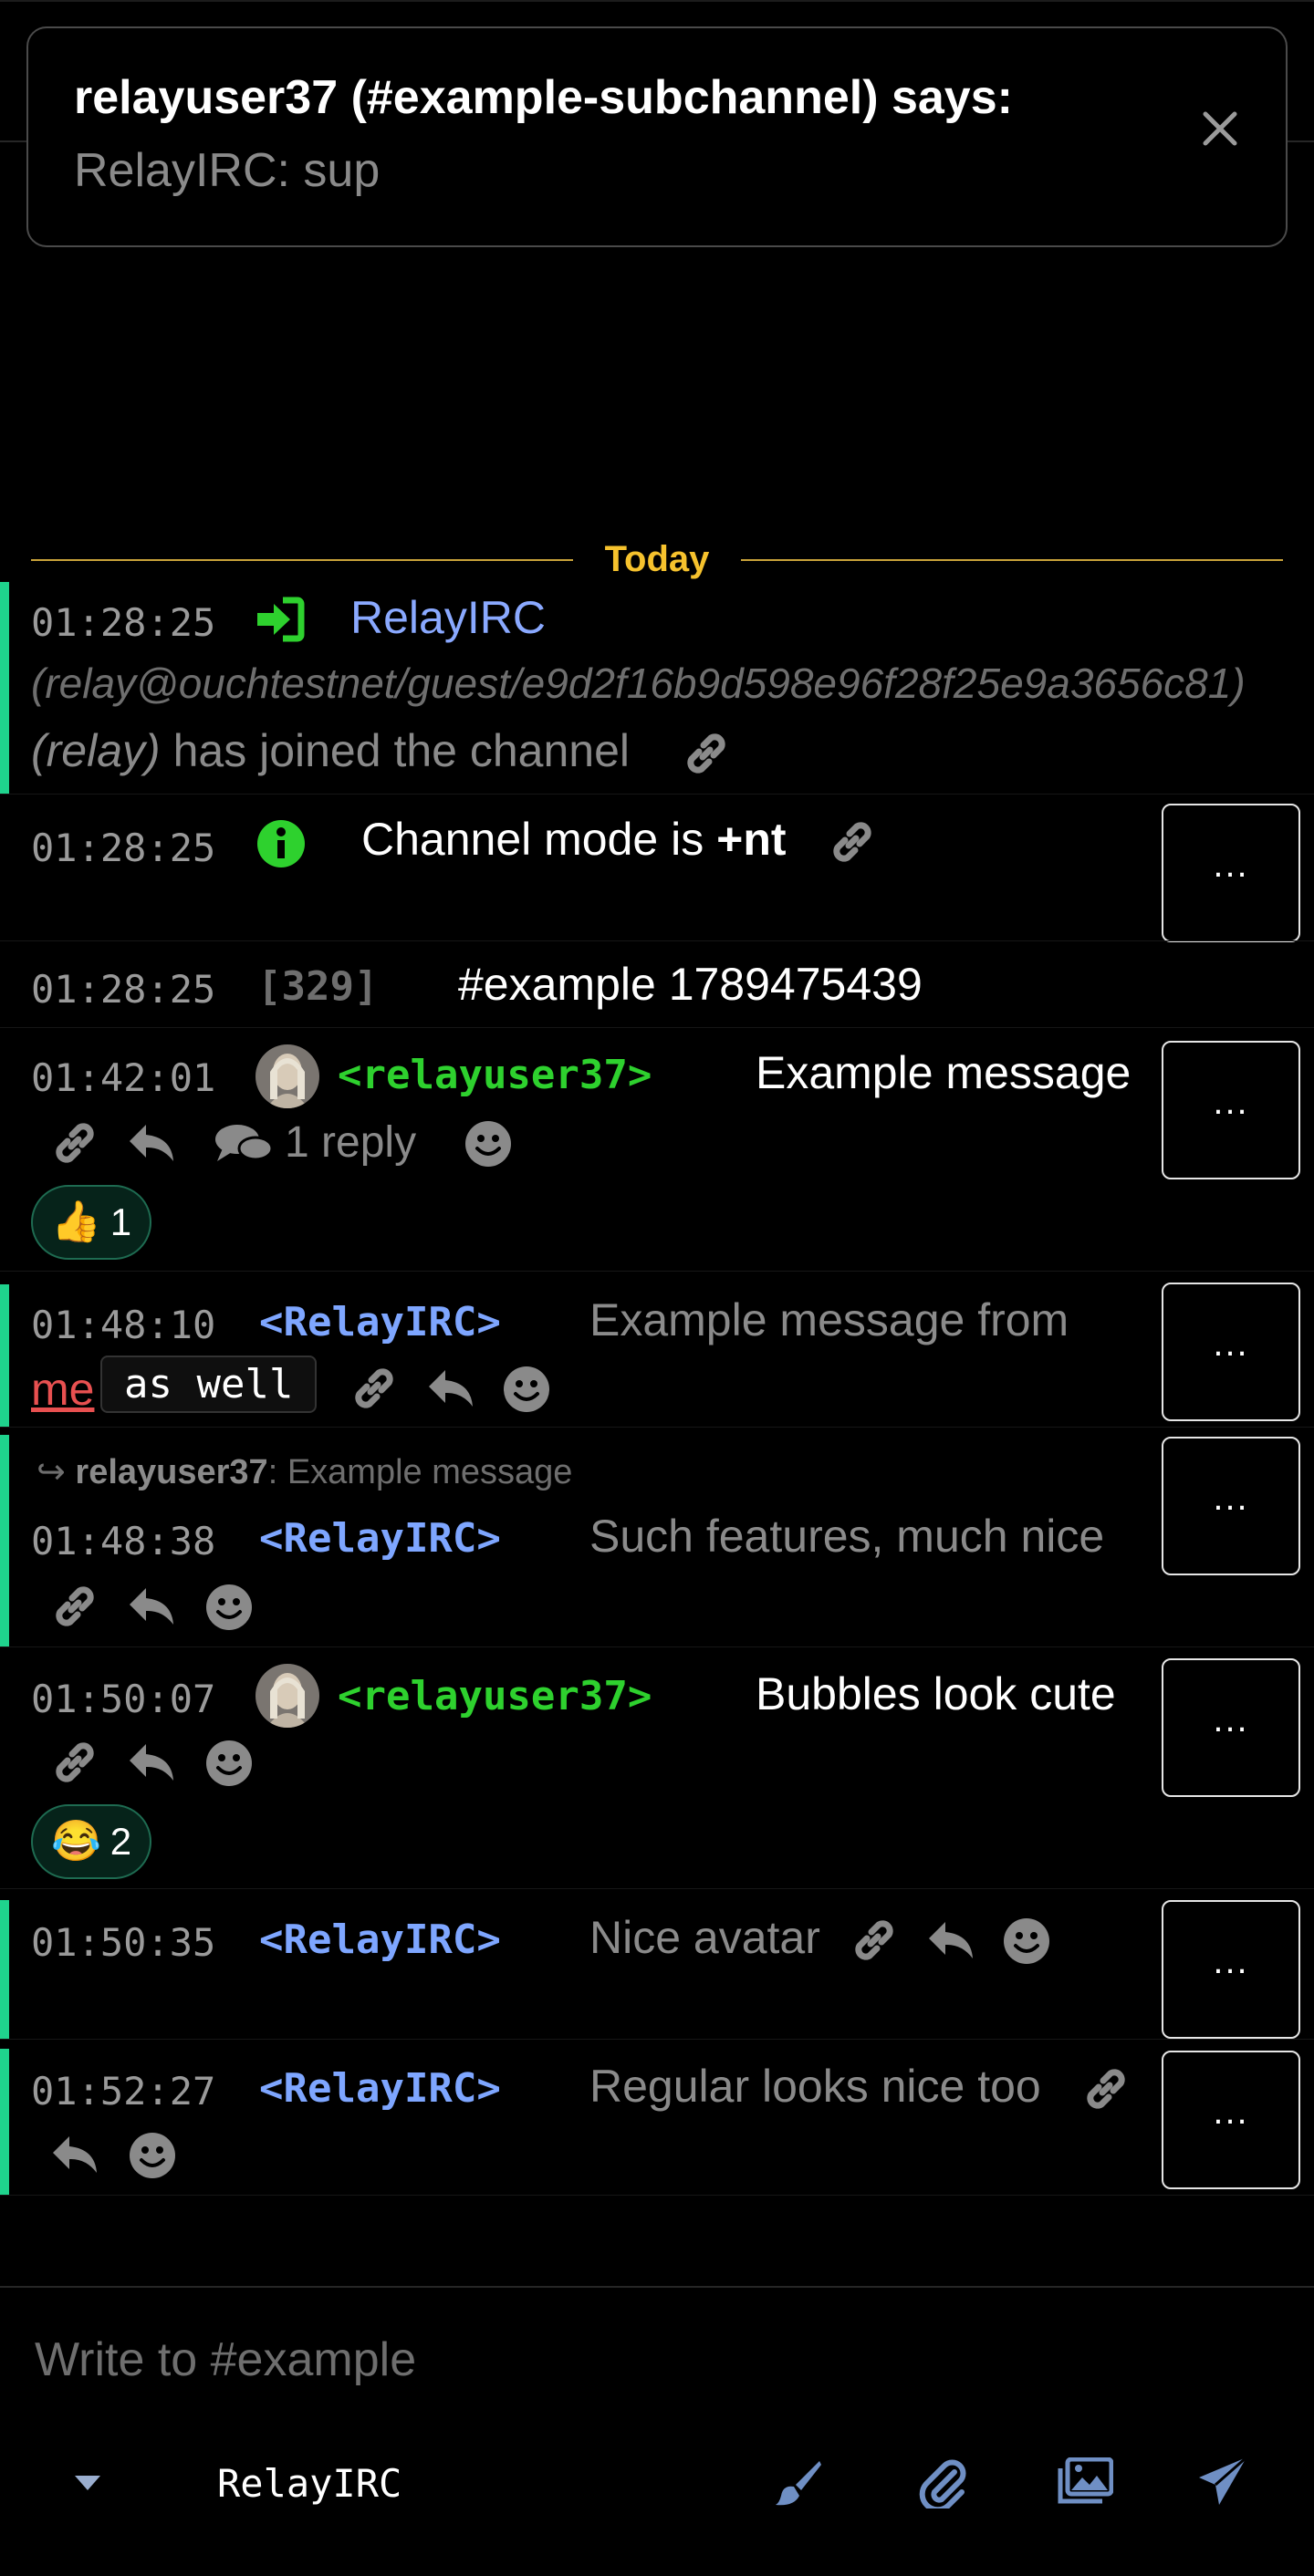  I want to click on day-separator: Today, so click(657, 559).